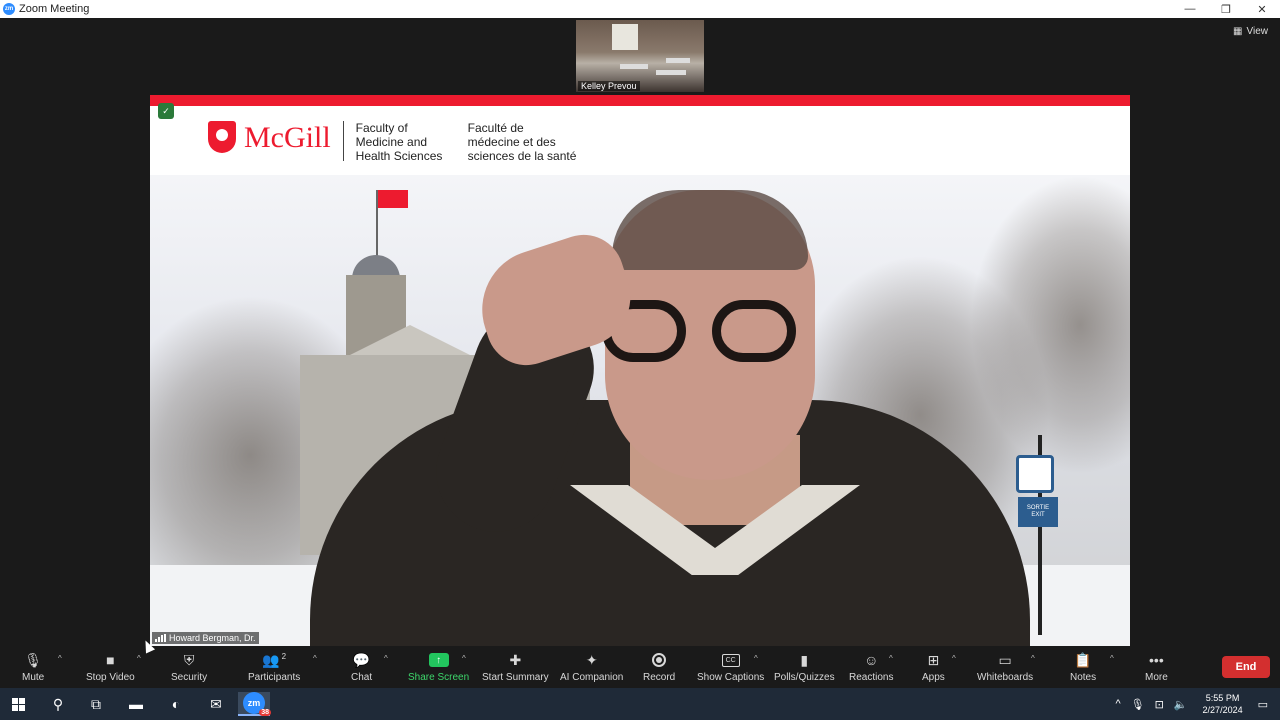 This screenshot has width=1280, height=720. What do you see at coordinates (1263, 704) in the screenshot?
I see `notification-center-icon: ▭` at bounding box center [1263, 704].